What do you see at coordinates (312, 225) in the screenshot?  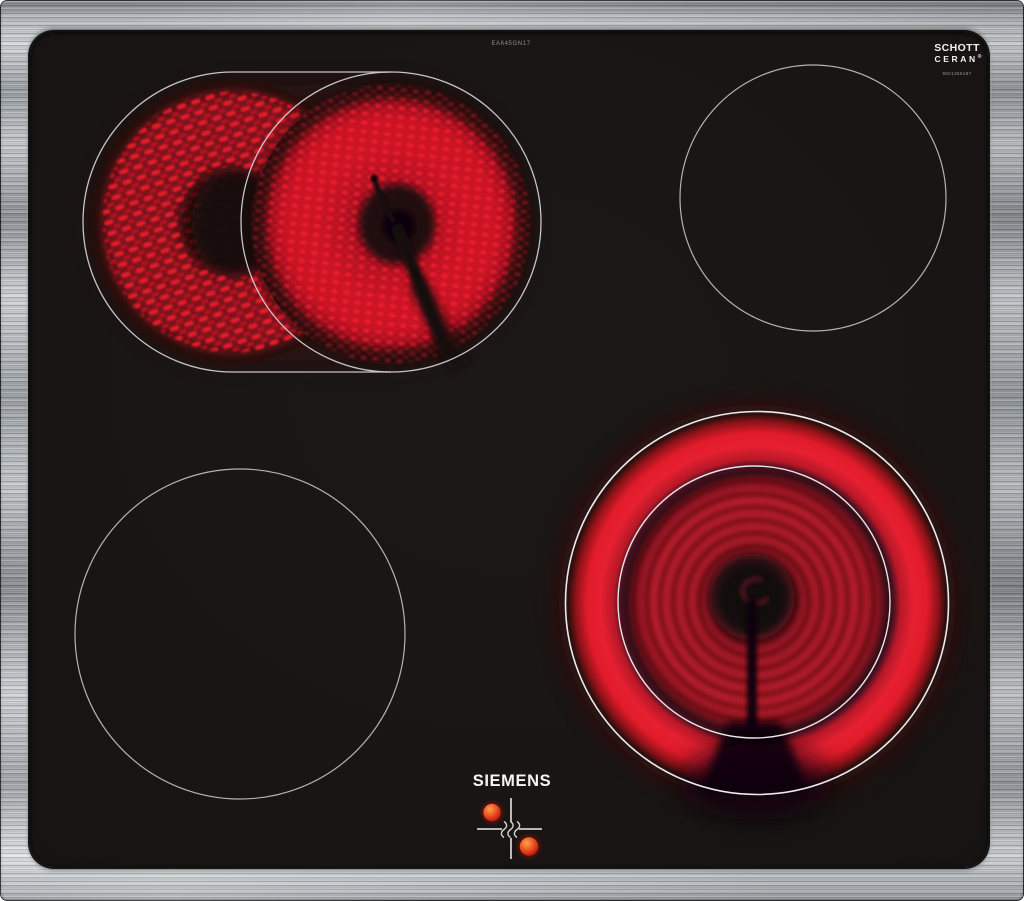 I see `zone-back-left-glow` at bounding box center [312, 225].